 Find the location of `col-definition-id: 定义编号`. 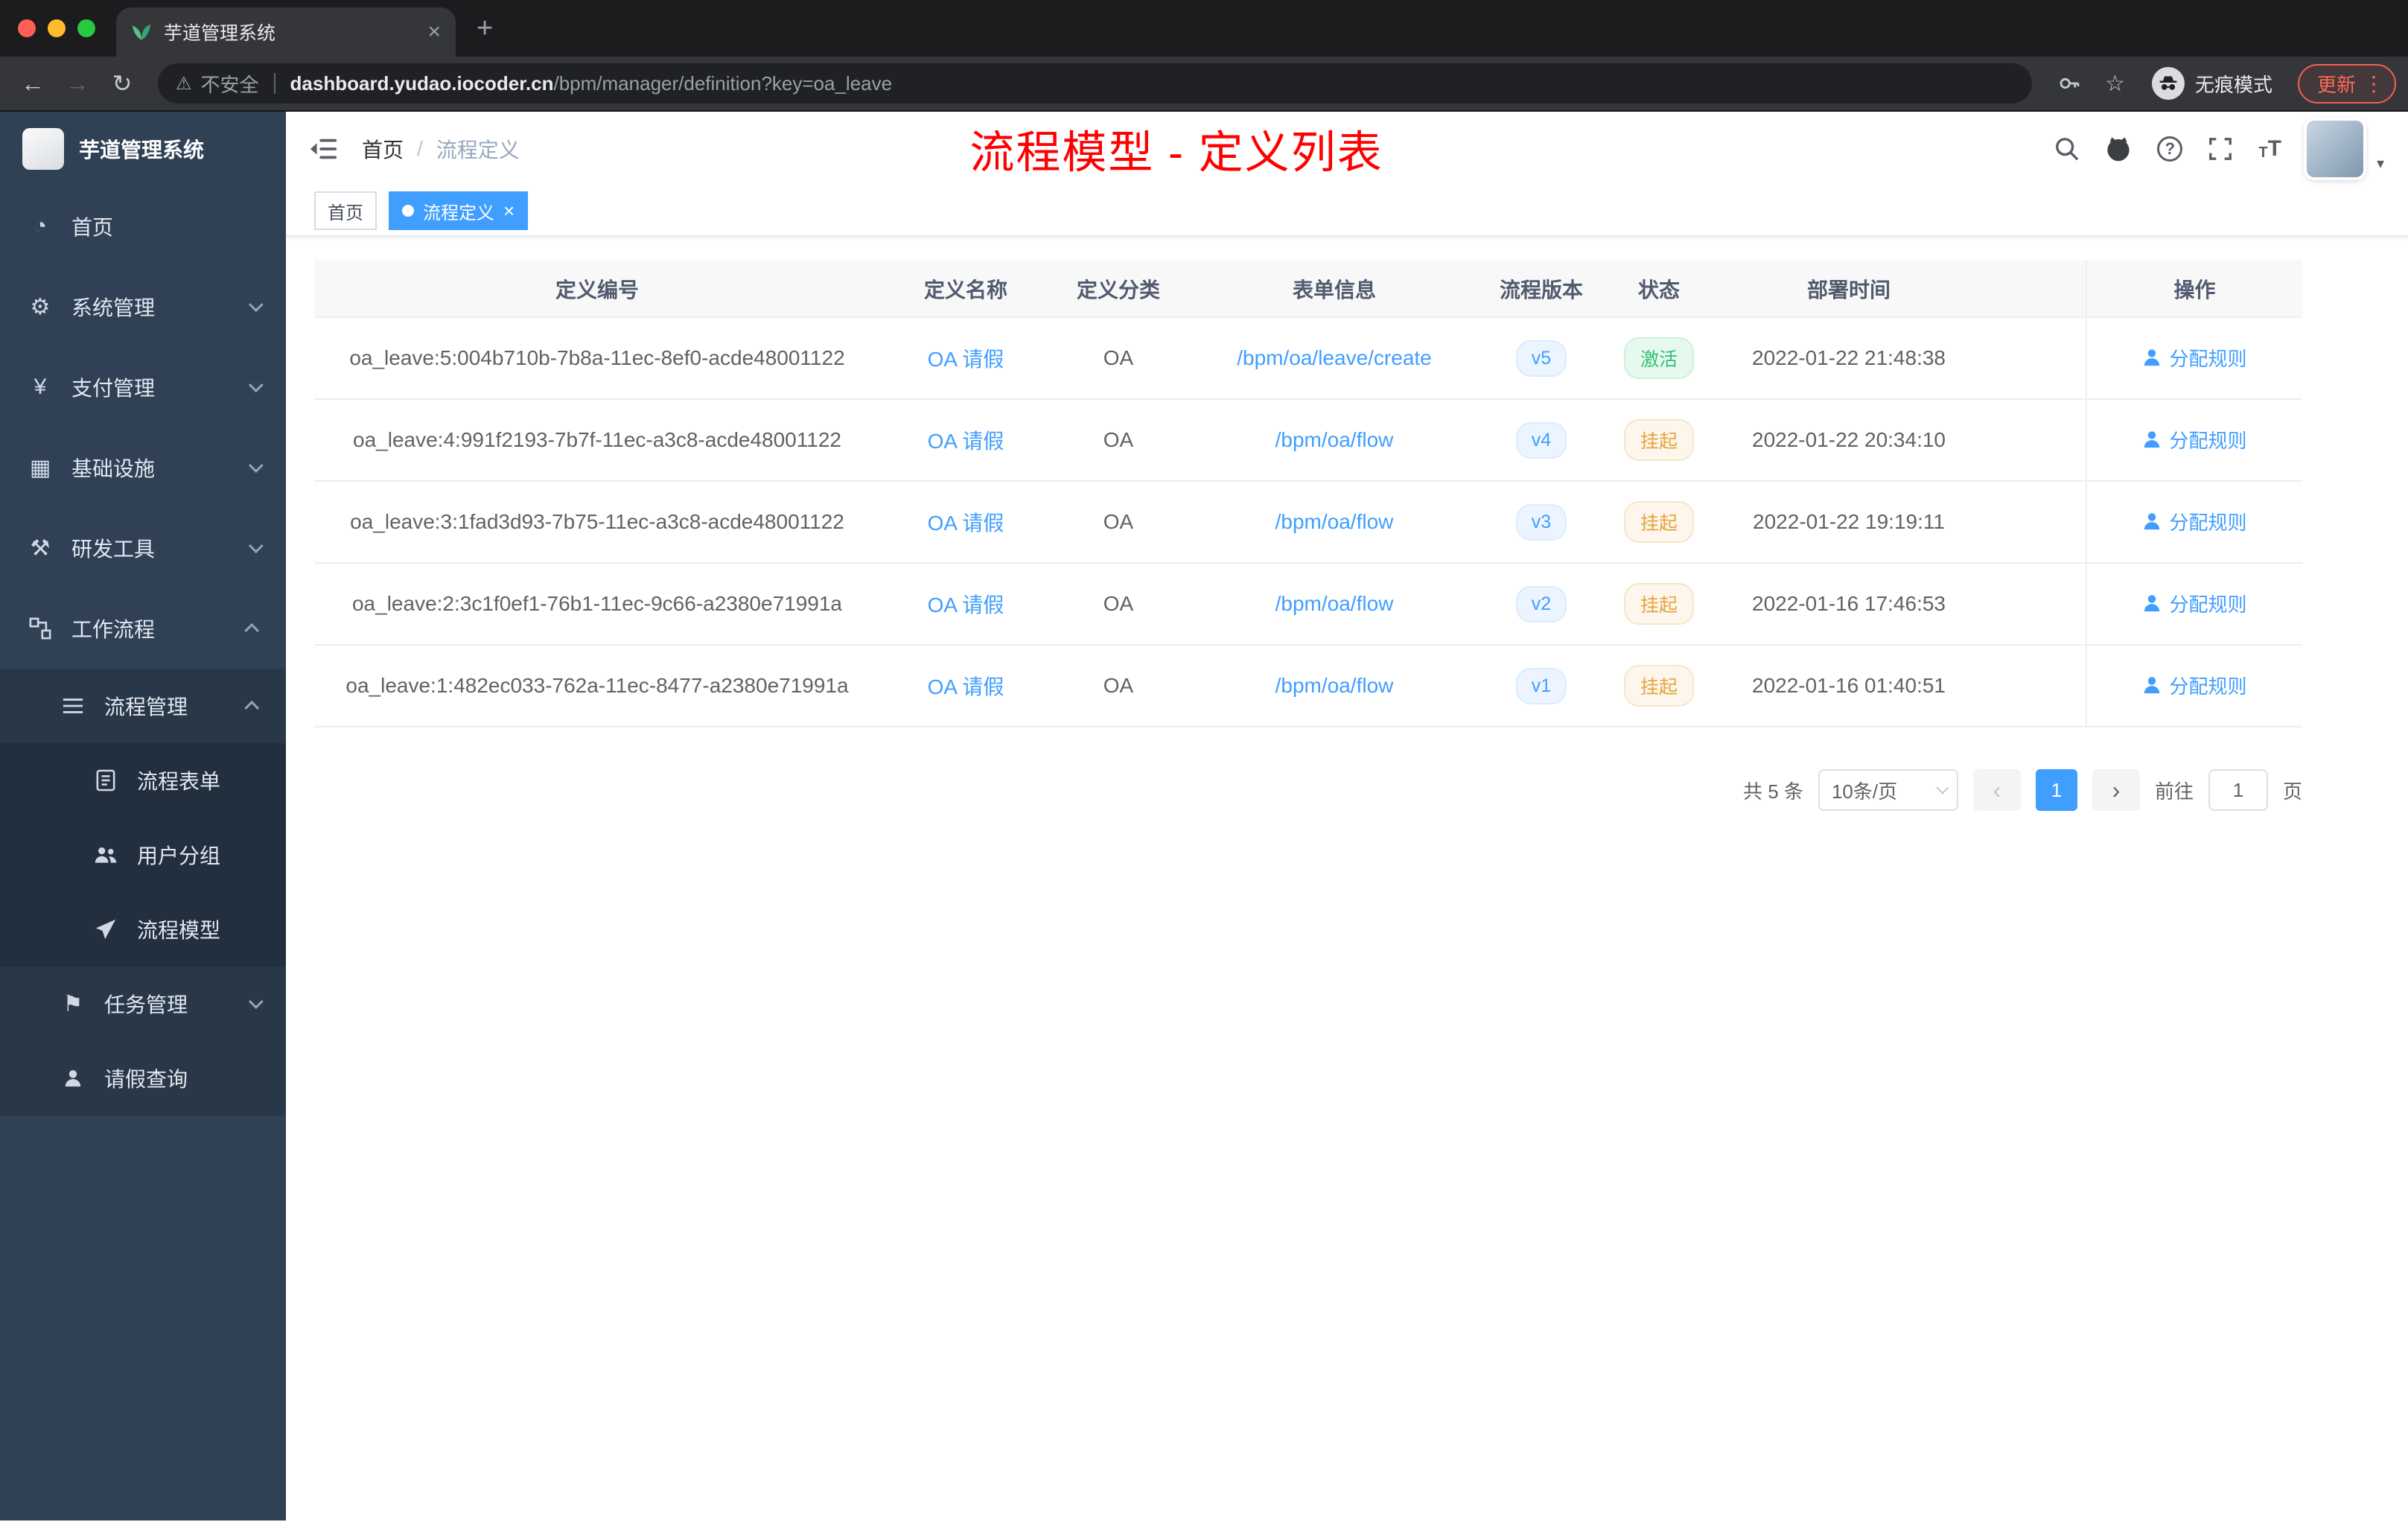

col-definition-id: 定义编号 is located at coordinates (597, 289).